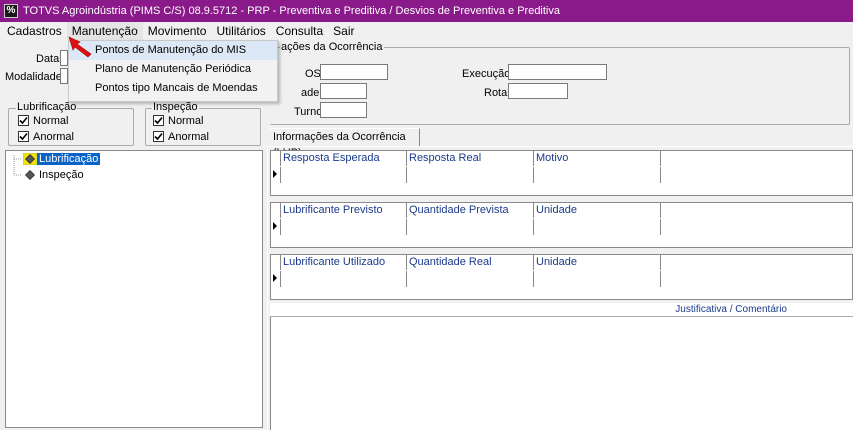  Describe the element at coordinates (175, 107) in the screenshot. I see `inspecao-group-title: Inspeção` at that location.